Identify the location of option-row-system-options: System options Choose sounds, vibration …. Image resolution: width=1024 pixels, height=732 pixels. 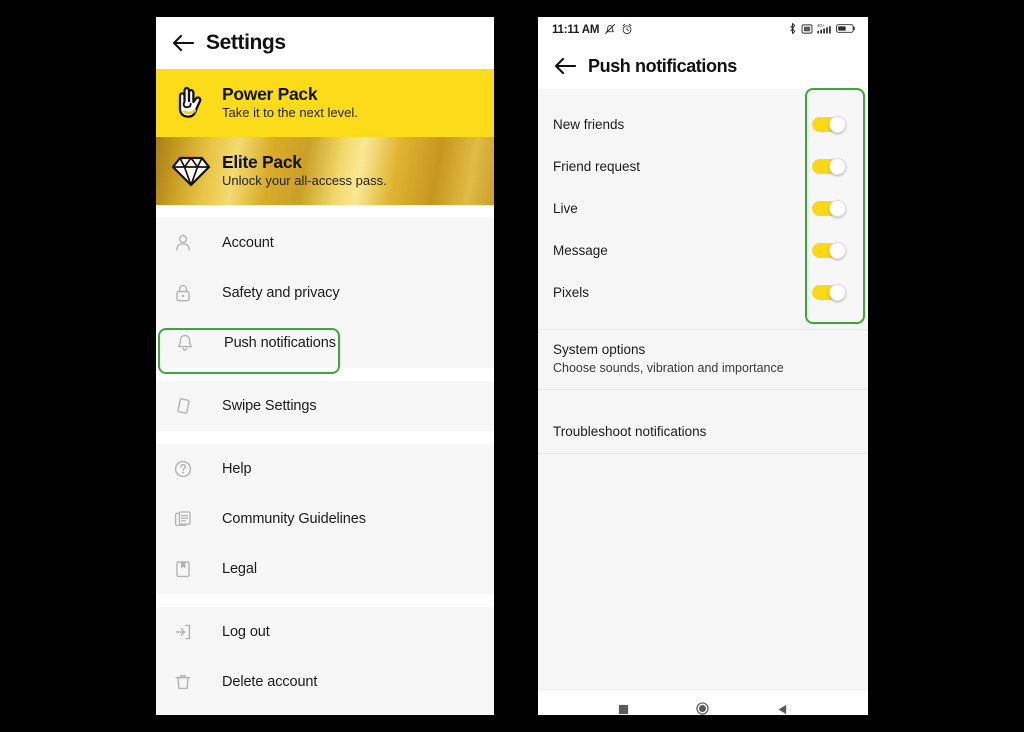
(703, 359).